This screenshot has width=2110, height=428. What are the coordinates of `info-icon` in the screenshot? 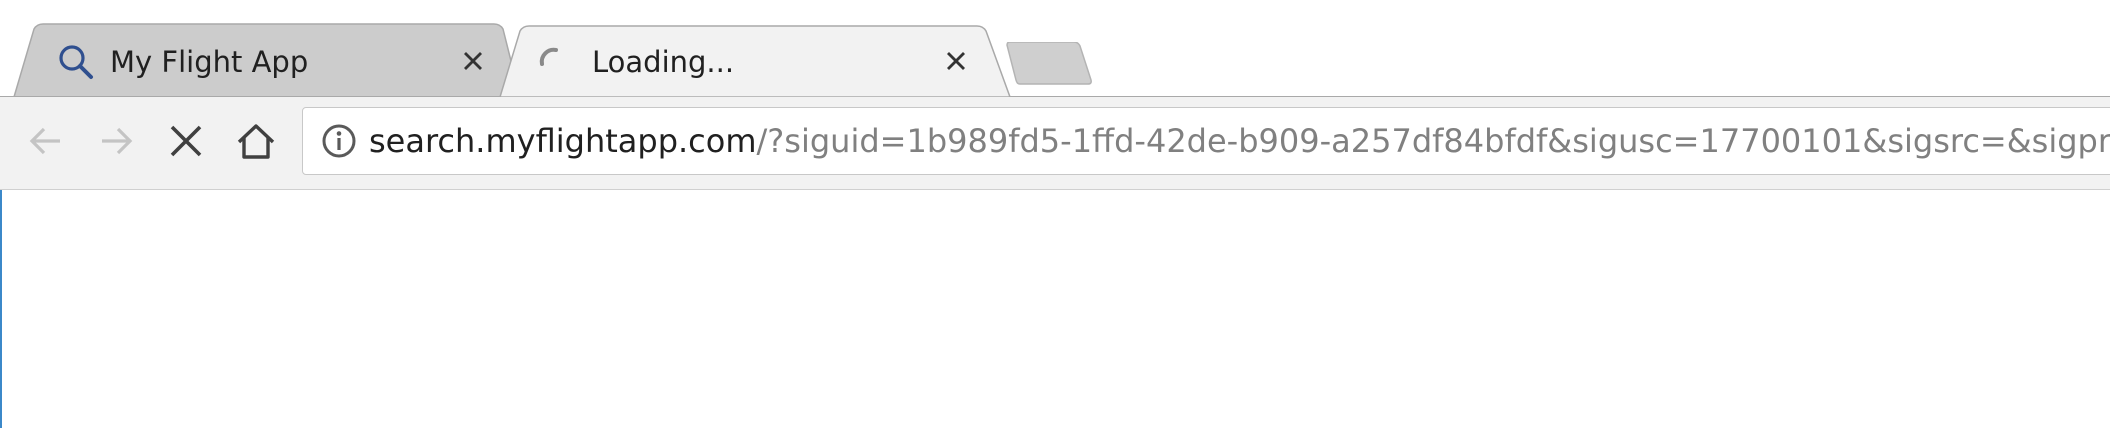 It's located at (339, 141).